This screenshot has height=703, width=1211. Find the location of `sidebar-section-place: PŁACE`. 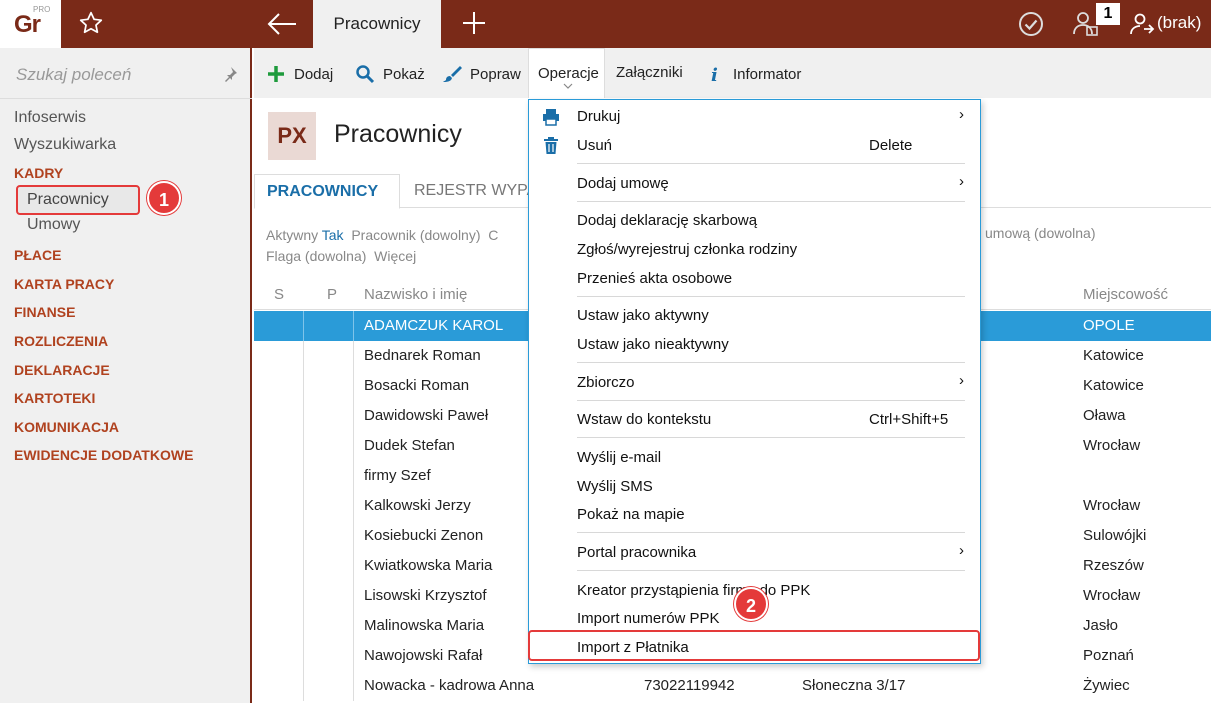

sidebar-section-place: PŁACE is located at coordinates (37, 255).